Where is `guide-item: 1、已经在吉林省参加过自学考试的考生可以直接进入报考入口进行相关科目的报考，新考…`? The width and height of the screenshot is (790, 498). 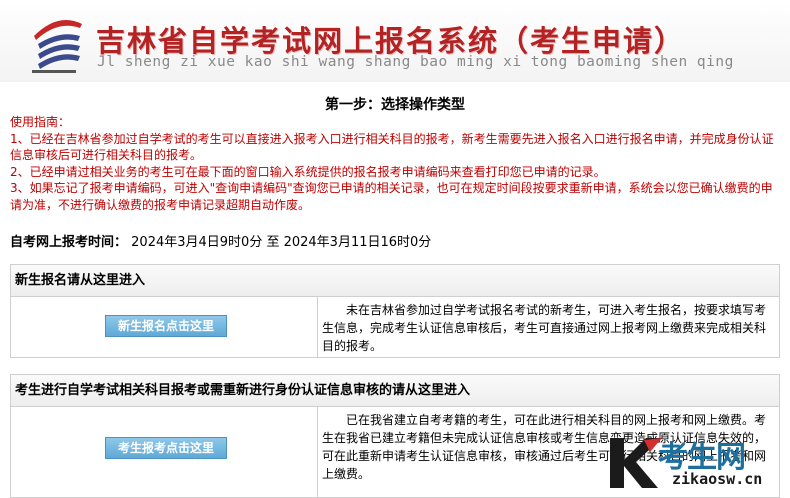 guide-item: 1、已经在吉林省参加过自学考试的考生可以直接进入报考入口进行相关科目的报考，新考… is located at coordinates (392, 147).